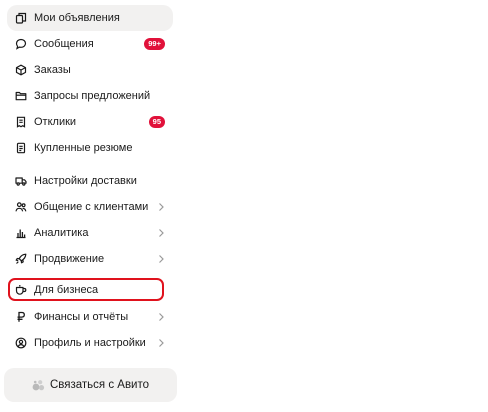 This screenshot has width=488, height=412. I want to click on sidebar-item-label: Сообщения, so click(64, 43).